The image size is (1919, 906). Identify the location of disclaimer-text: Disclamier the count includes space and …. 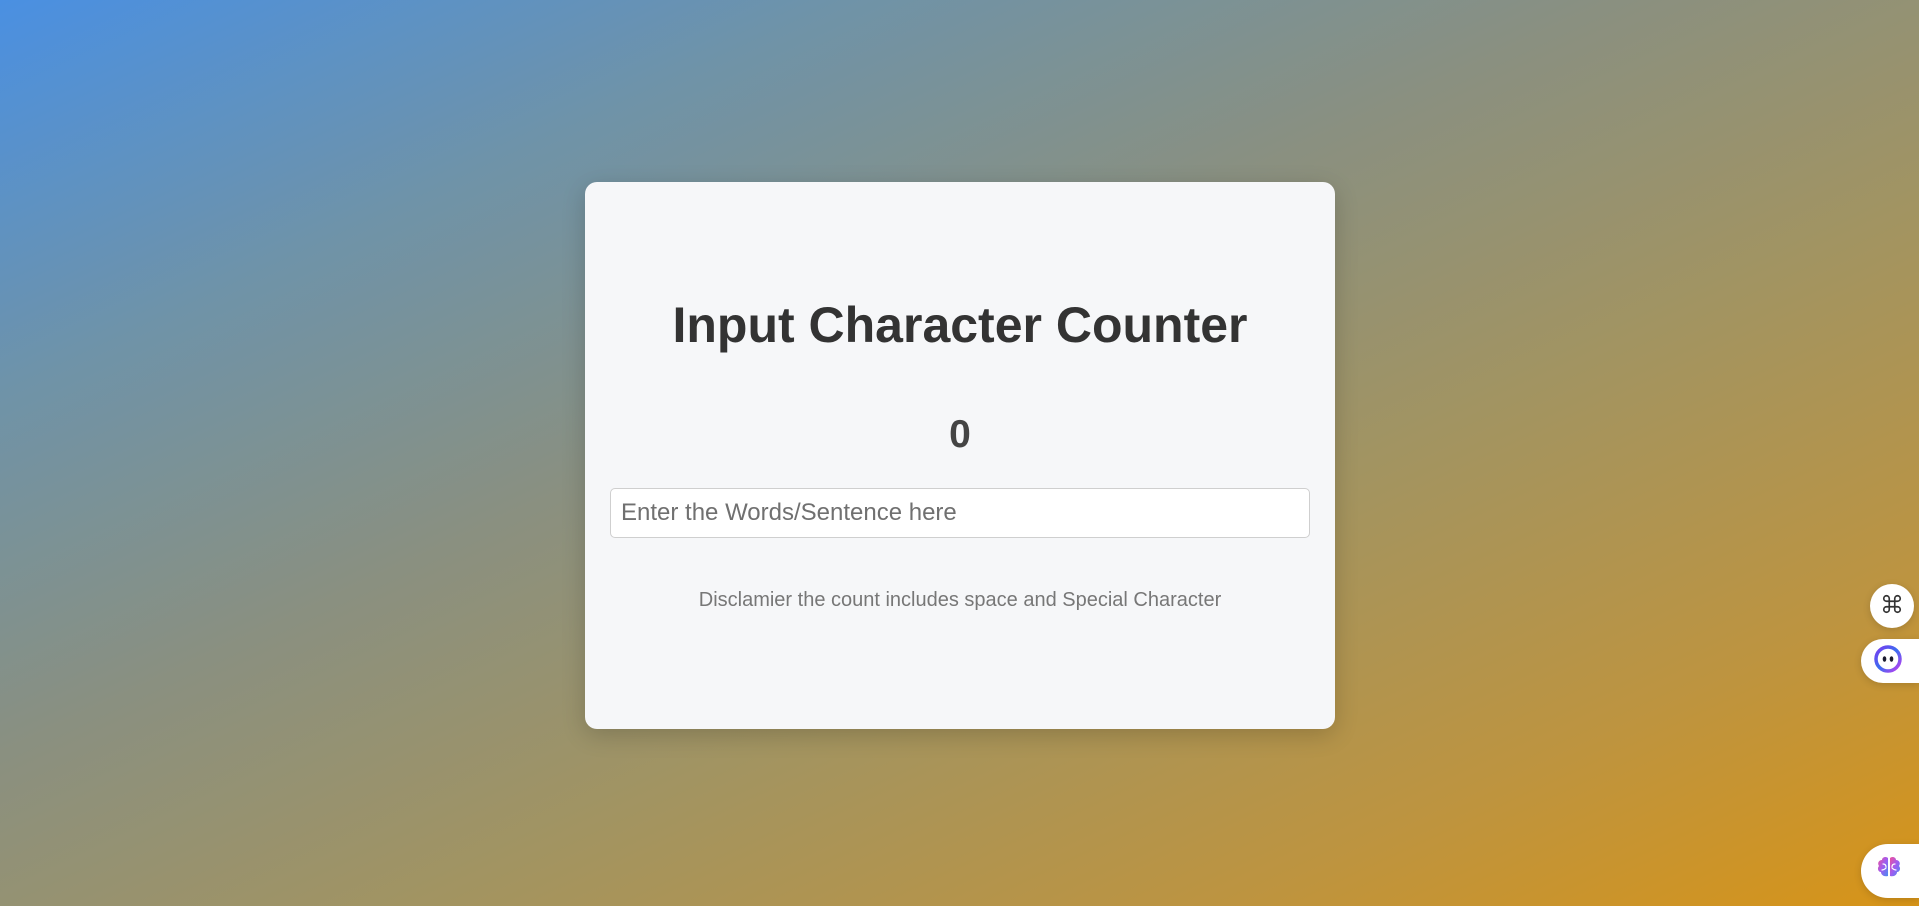
(960, 600).